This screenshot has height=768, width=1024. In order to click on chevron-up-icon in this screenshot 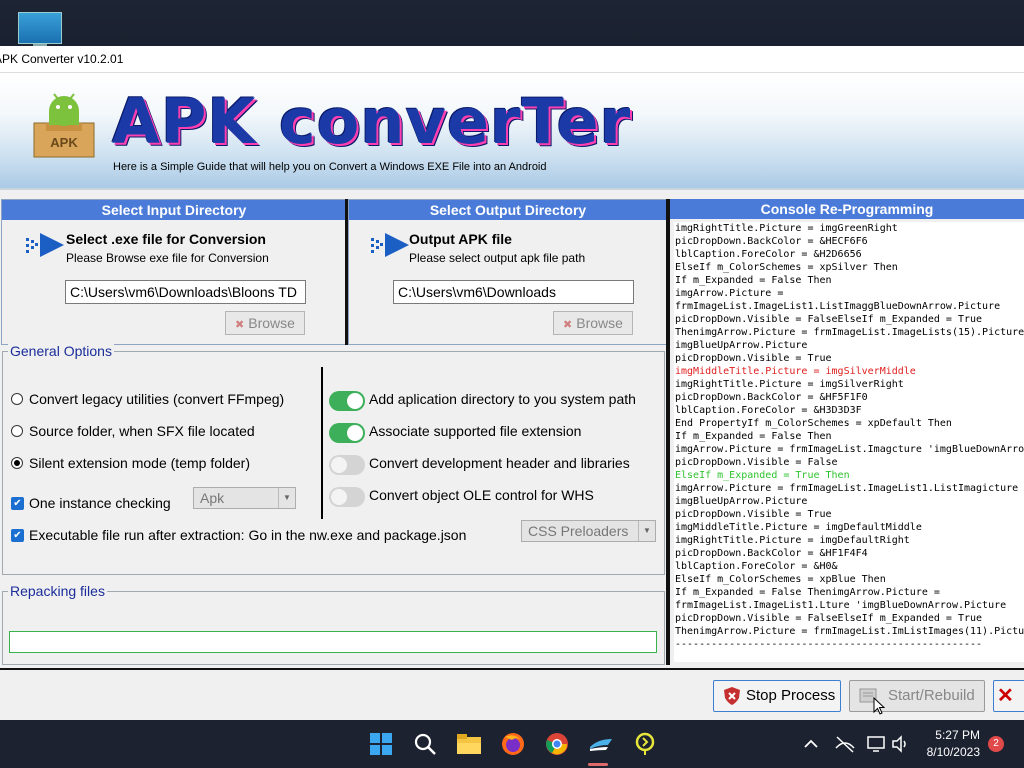, I will do `click(811, 744)`.